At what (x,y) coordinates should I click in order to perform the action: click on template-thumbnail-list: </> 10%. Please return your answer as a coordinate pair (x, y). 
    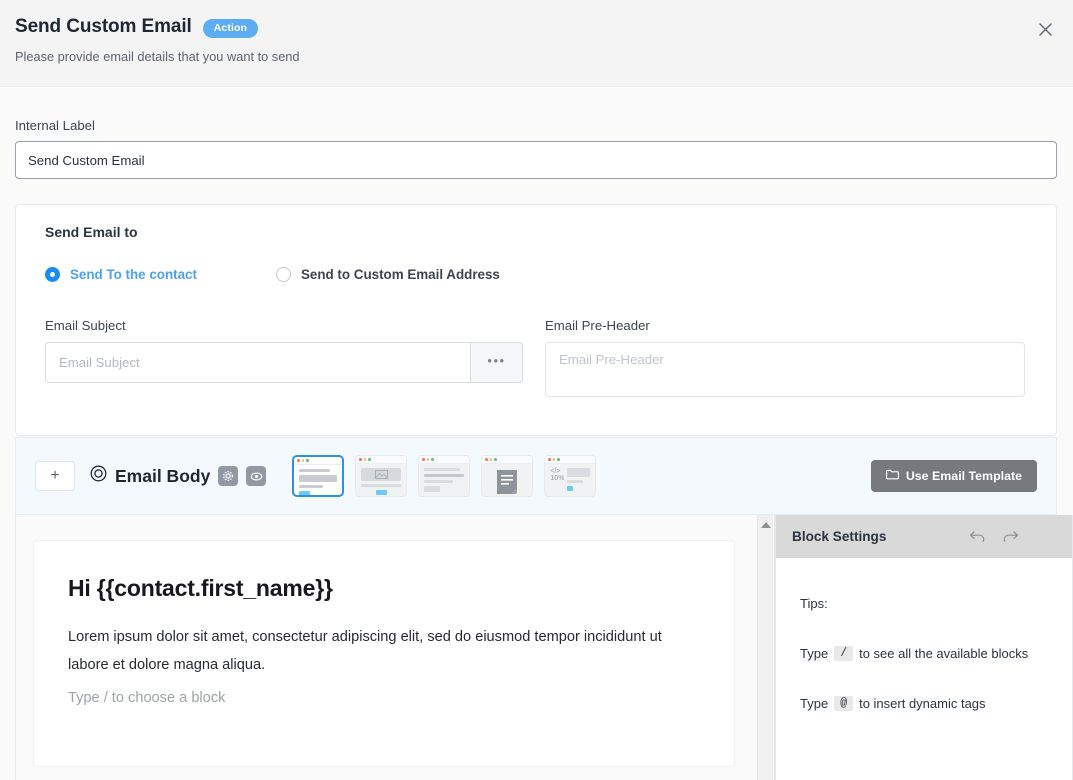
    Looking at the image, I should click on (444, 476).